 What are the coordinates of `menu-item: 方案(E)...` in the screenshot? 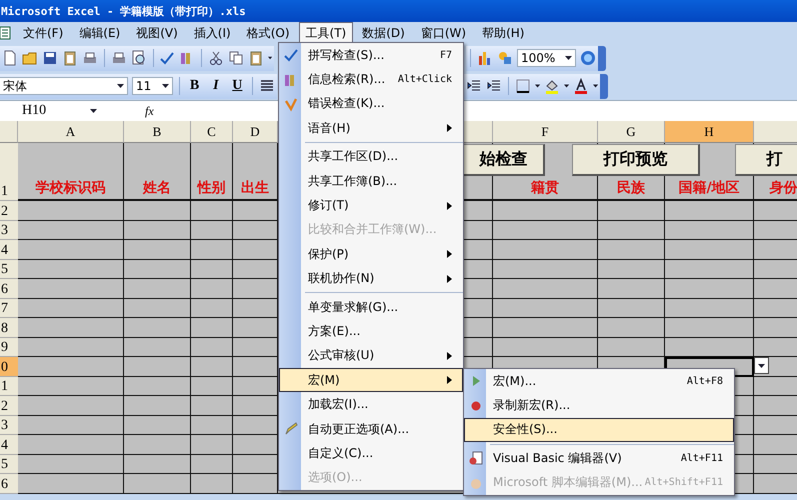 It's located at (371, 331).